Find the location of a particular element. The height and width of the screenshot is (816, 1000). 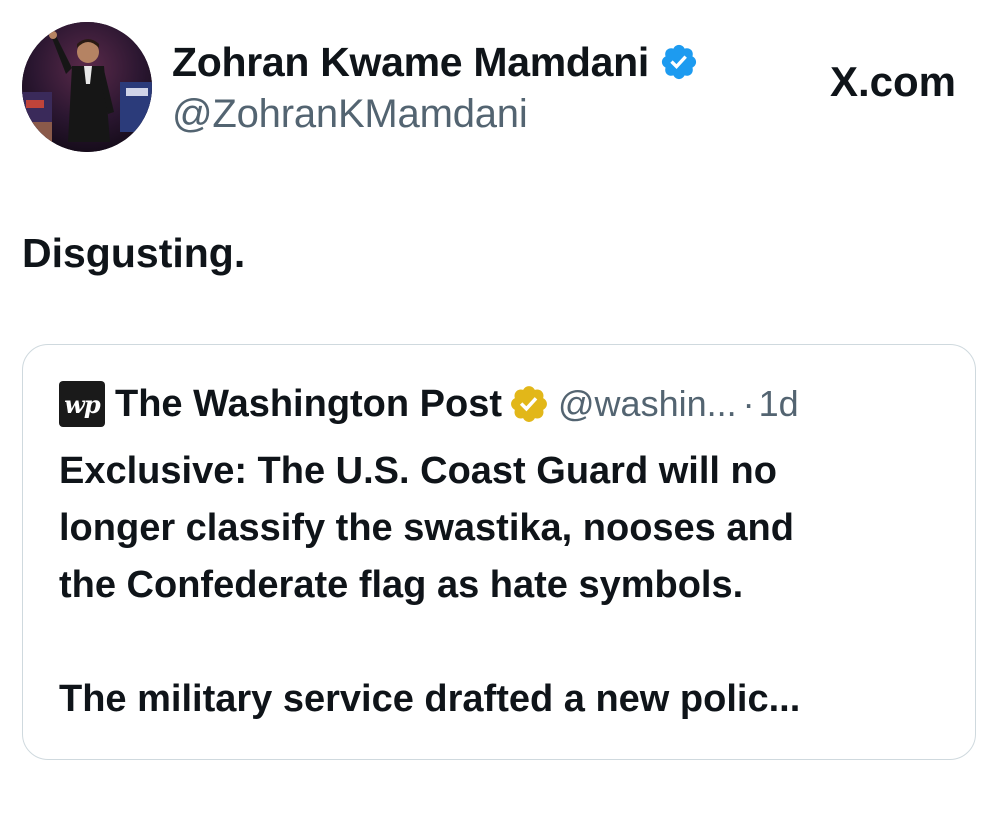

tweet-text: Disgusting. is located at coordinates (134, 253).